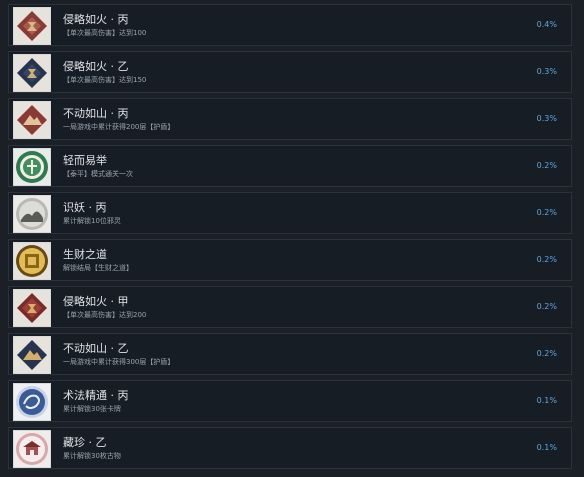 This screenshot has width=584, height=477. Describe the element at coordinates (119, 127) in the screenshot. I see `achievement-description: 一局游戏中累计获得200层【护盾】` at that location.